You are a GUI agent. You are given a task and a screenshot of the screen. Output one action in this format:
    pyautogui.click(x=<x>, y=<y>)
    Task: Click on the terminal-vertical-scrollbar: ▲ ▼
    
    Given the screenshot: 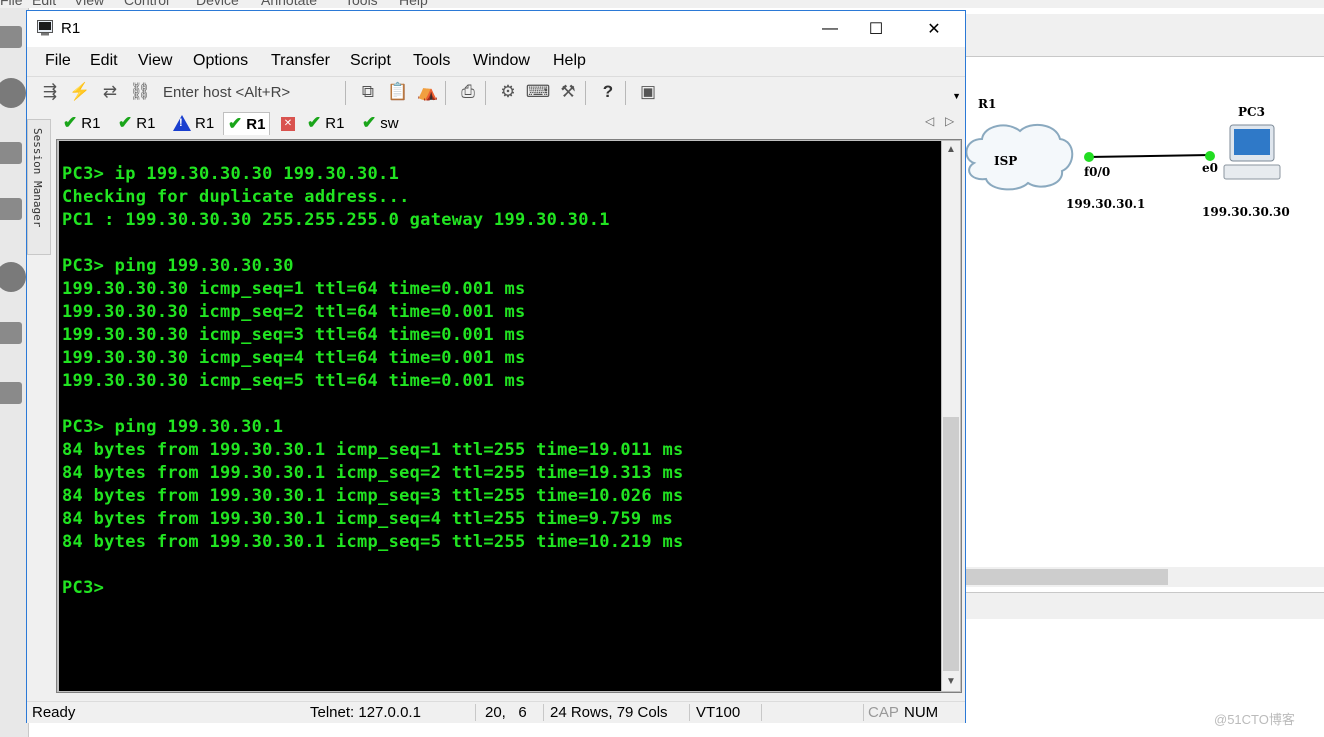 What is the action you would take?
    pyautogui.click(x=951, y=416)
    